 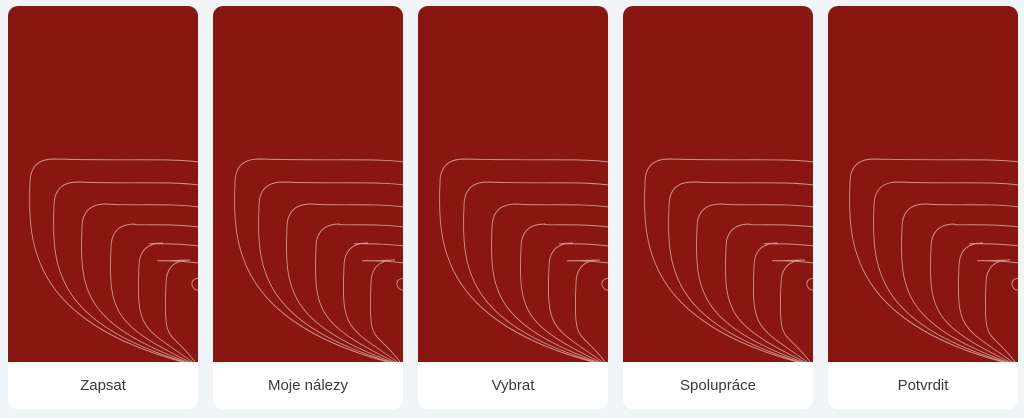 What do you see at coordinates (308, 385) in the screenshot?
I see `card-label: Moje nálezy` at bounding box center [308, 385].